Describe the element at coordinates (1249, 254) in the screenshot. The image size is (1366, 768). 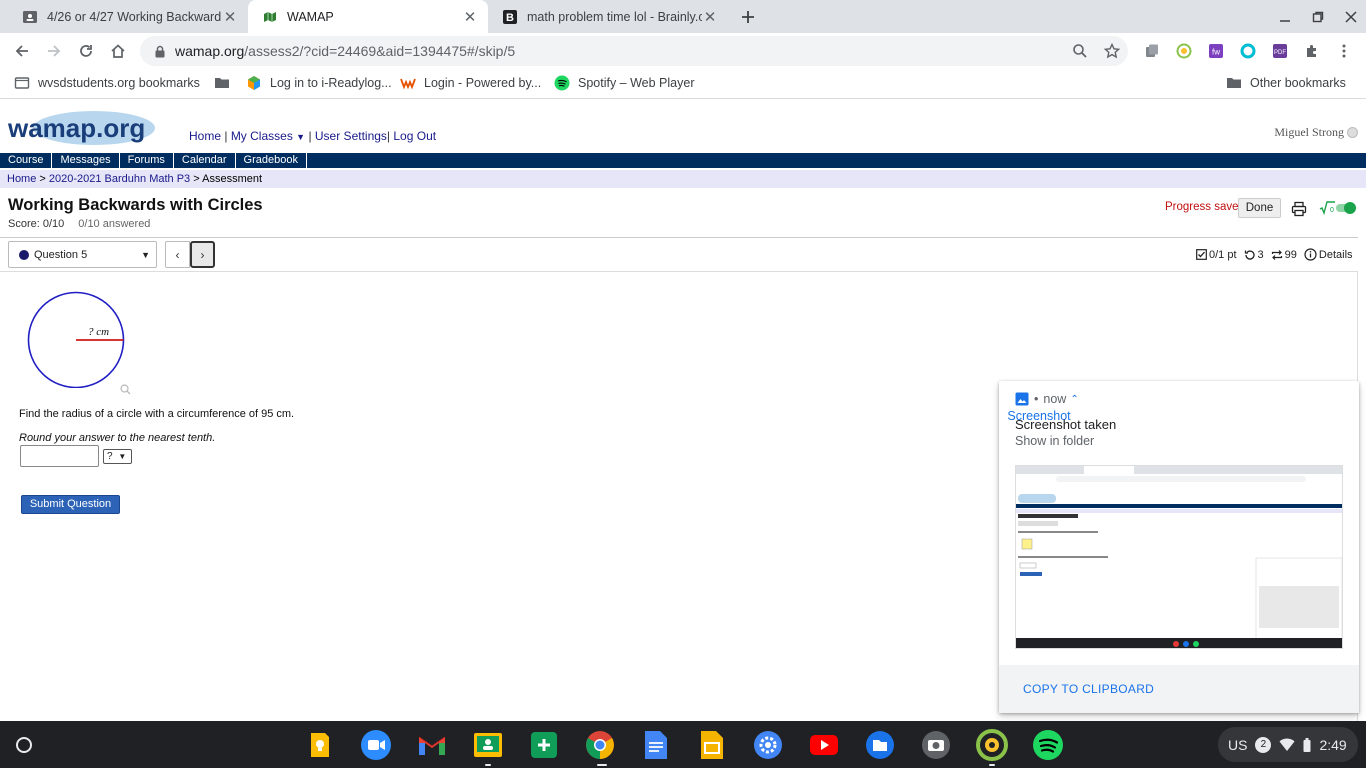
I see `retry-icon` at that location.